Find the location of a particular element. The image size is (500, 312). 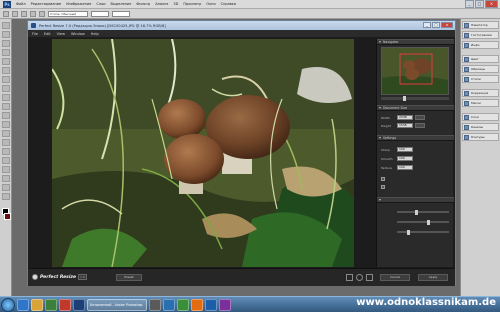

menu-help: Help is located at coordinates (95, 34).